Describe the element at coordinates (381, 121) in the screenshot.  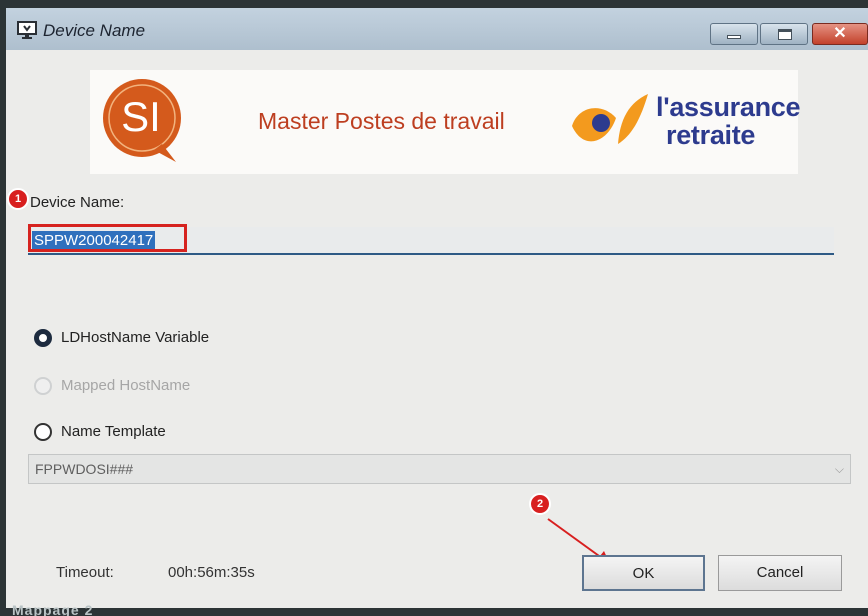
I see `banner-title: Master Postes de travail` at that location.